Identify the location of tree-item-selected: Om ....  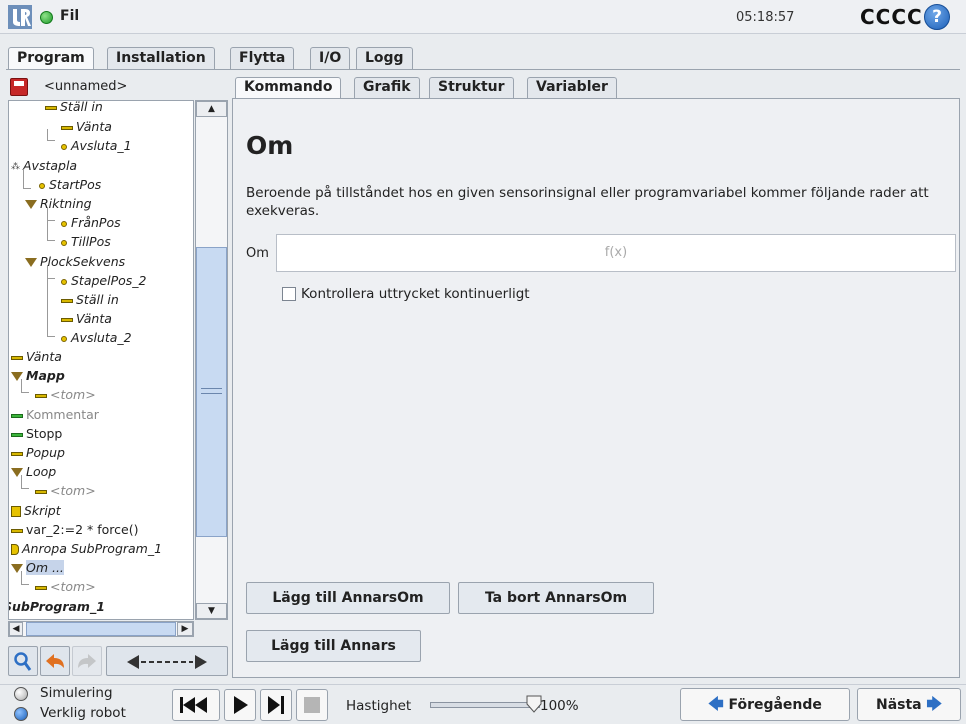
(37, 568).